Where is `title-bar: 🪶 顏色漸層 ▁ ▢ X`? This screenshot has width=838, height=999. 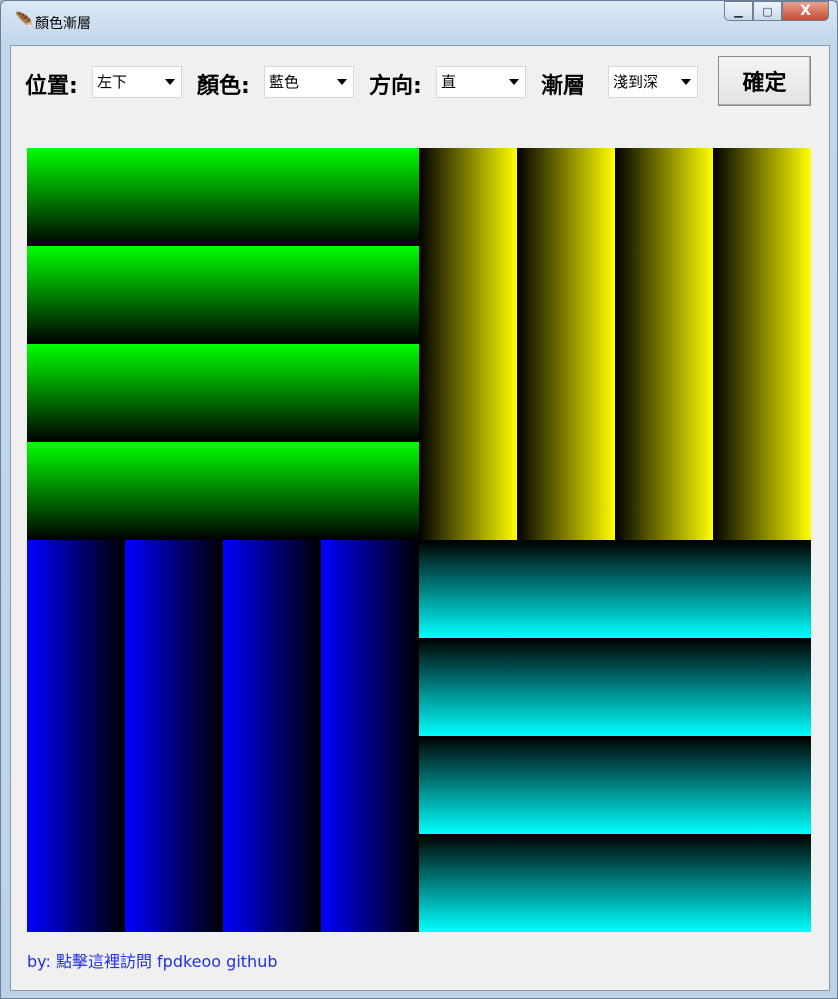
title-bar: 🪶 顏色漸層 ▁ ▢ X is located at coordinates (419, 21).